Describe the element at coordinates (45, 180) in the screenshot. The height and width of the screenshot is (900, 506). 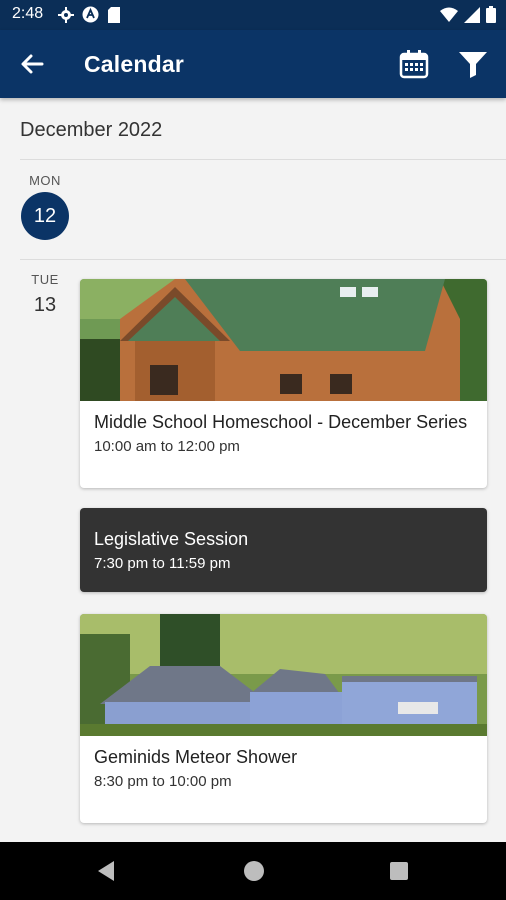
I see `day-of-week-label: MON` at that location.